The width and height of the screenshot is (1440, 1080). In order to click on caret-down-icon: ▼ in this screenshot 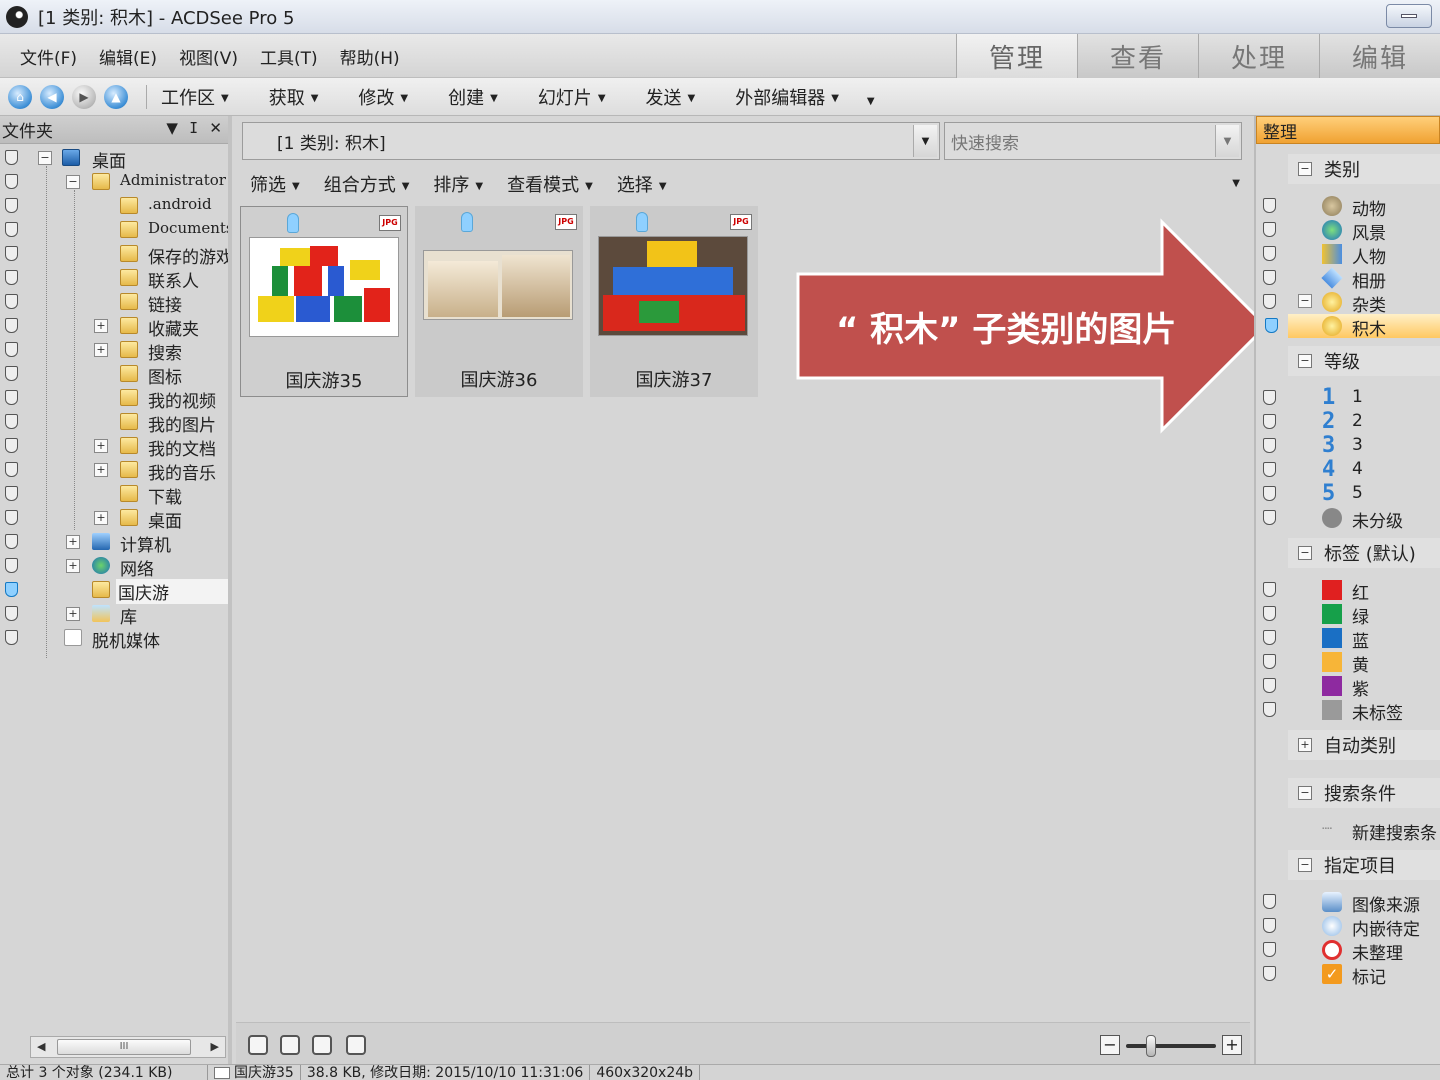, I will do `click(494, 98)`.